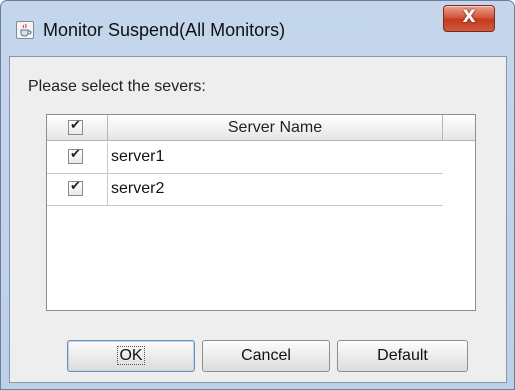 Image resolution: width=515 pixels, height=390 pixels. Describe the element at coordinates (245, 158) in the screenshot. I see `table-row: server1` at that location.